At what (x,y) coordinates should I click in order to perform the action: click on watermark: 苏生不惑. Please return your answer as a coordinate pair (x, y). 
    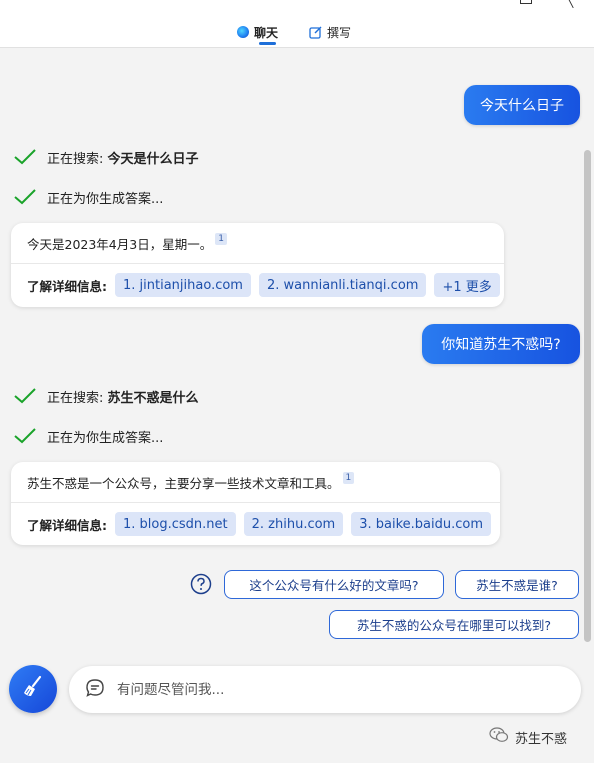
    Looking at the image, I should click on (528, 737).